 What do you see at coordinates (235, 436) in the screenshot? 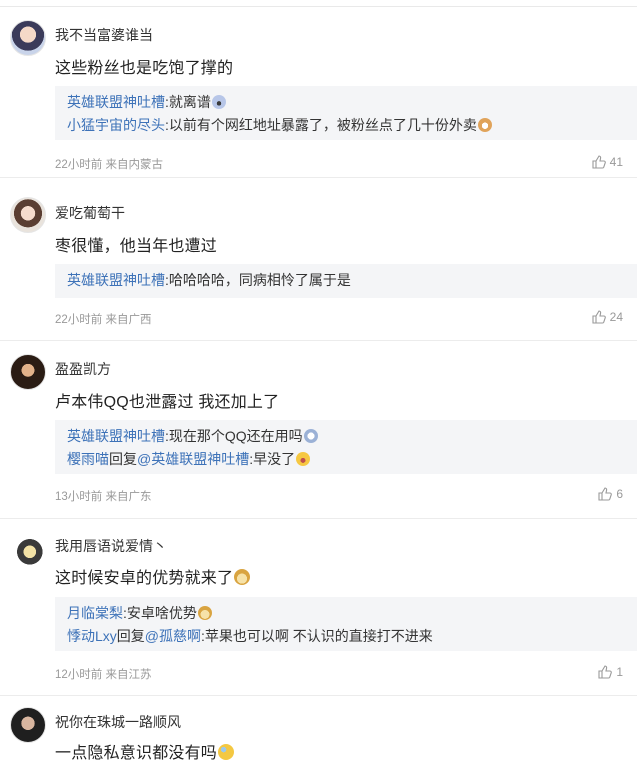
I see `reply-text: 现在那个QQ还在用吗` at bounding box center [235, 436].